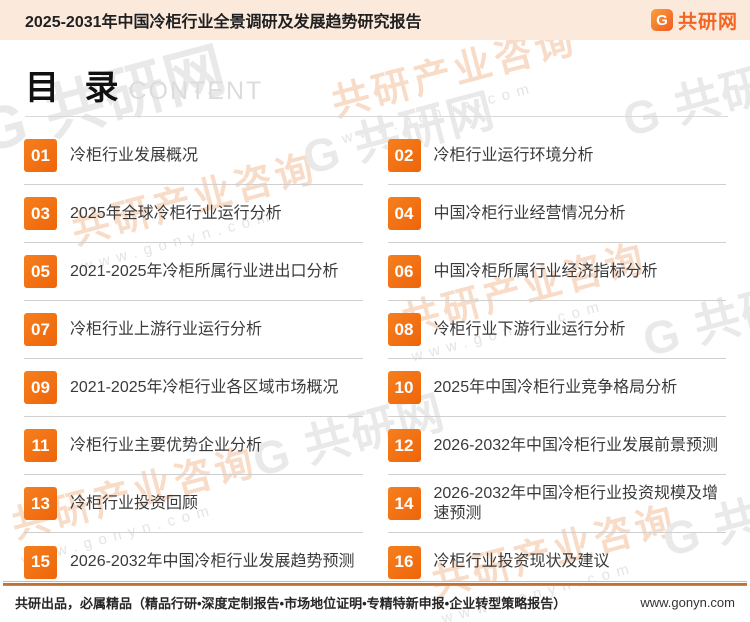  Describe the element at coordinates (40, 445) in the screenshot. I see `toc-item-number-badge: 11` at that location.